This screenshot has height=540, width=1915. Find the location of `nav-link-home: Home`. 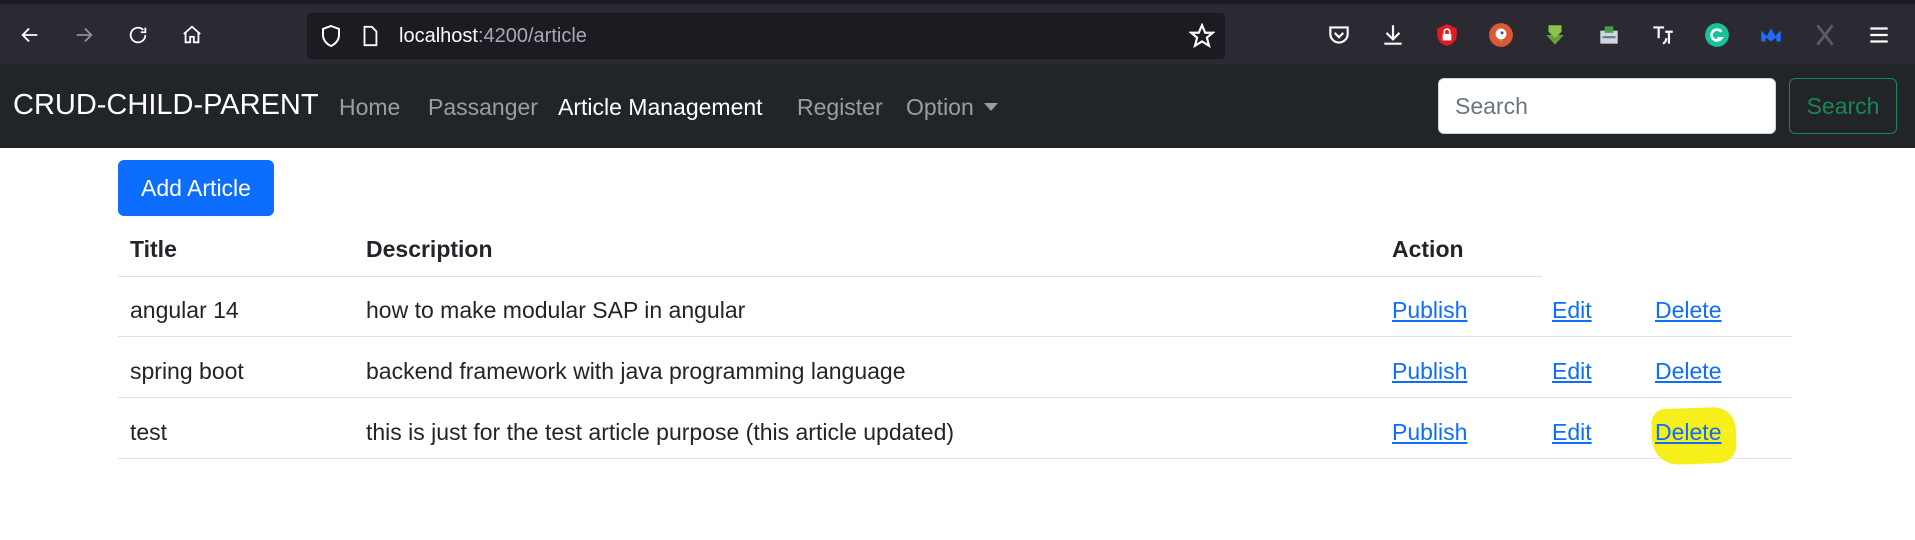

nav-link-home: Home is located at coordinates (369, 107).